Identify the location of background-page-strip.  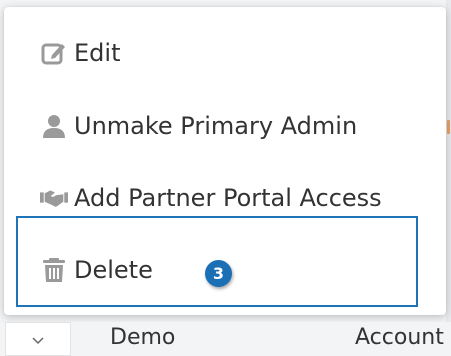
(448, 162).